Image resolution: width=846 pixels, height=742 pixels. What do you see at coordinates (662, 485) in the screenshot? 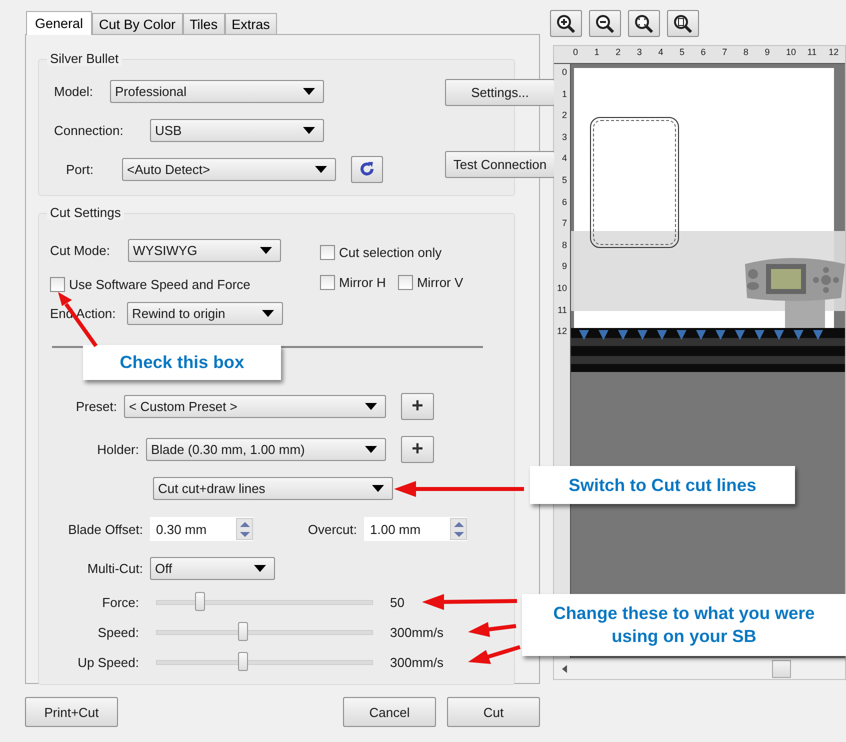
I see `callout-note: Switch to Cut cut lines` at bounding box center [662, 485].